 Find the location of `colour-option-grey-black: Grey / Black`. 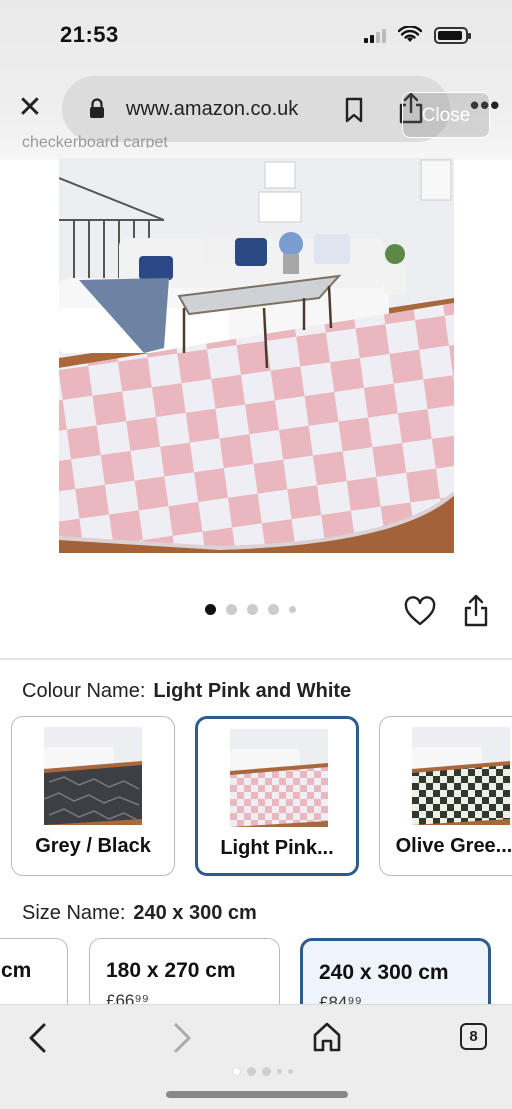

colour-option-grey-black: Grey / Black is located at coordinates (93, 796).